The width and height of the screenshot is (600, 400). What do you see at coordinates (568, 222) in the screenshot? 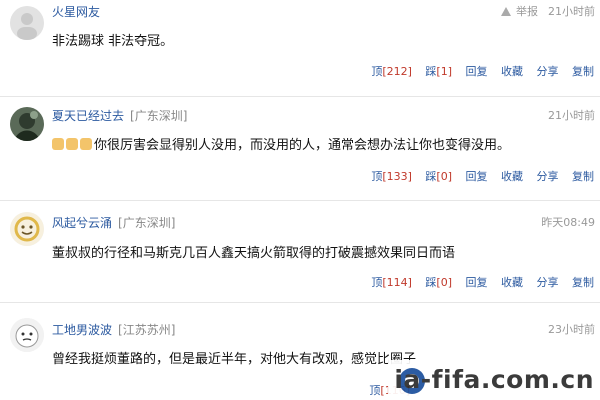
I see `timestamp: 昨天08:49` at bounding box center [568, 222].